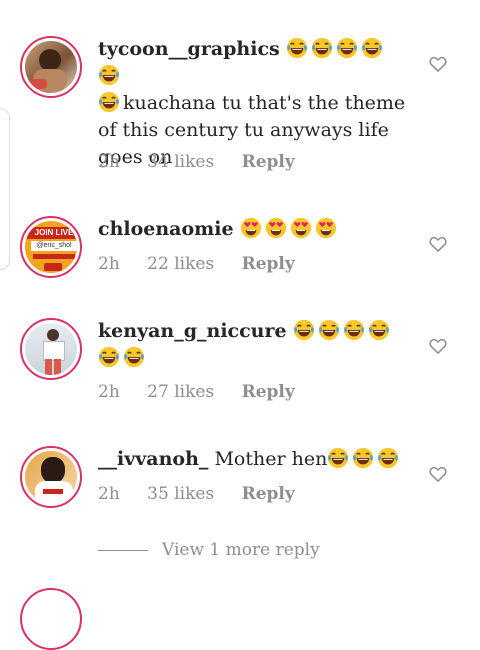  I want to click on likes-count: 22 likes, so click(180, 264).